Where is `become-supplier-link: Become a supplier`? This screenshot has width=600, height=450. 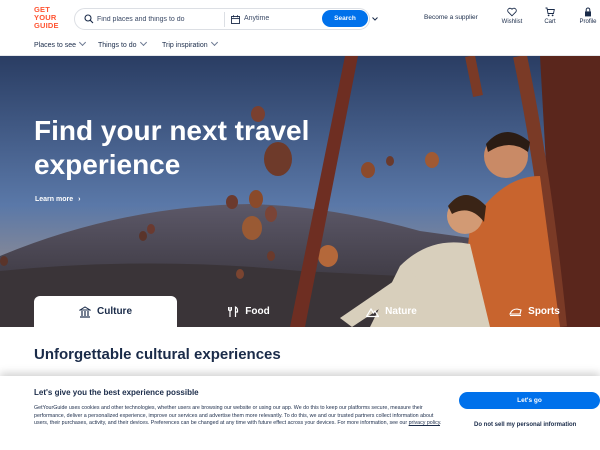 become-supplier-link: Become a supplier is located at coordinates (451, 17).